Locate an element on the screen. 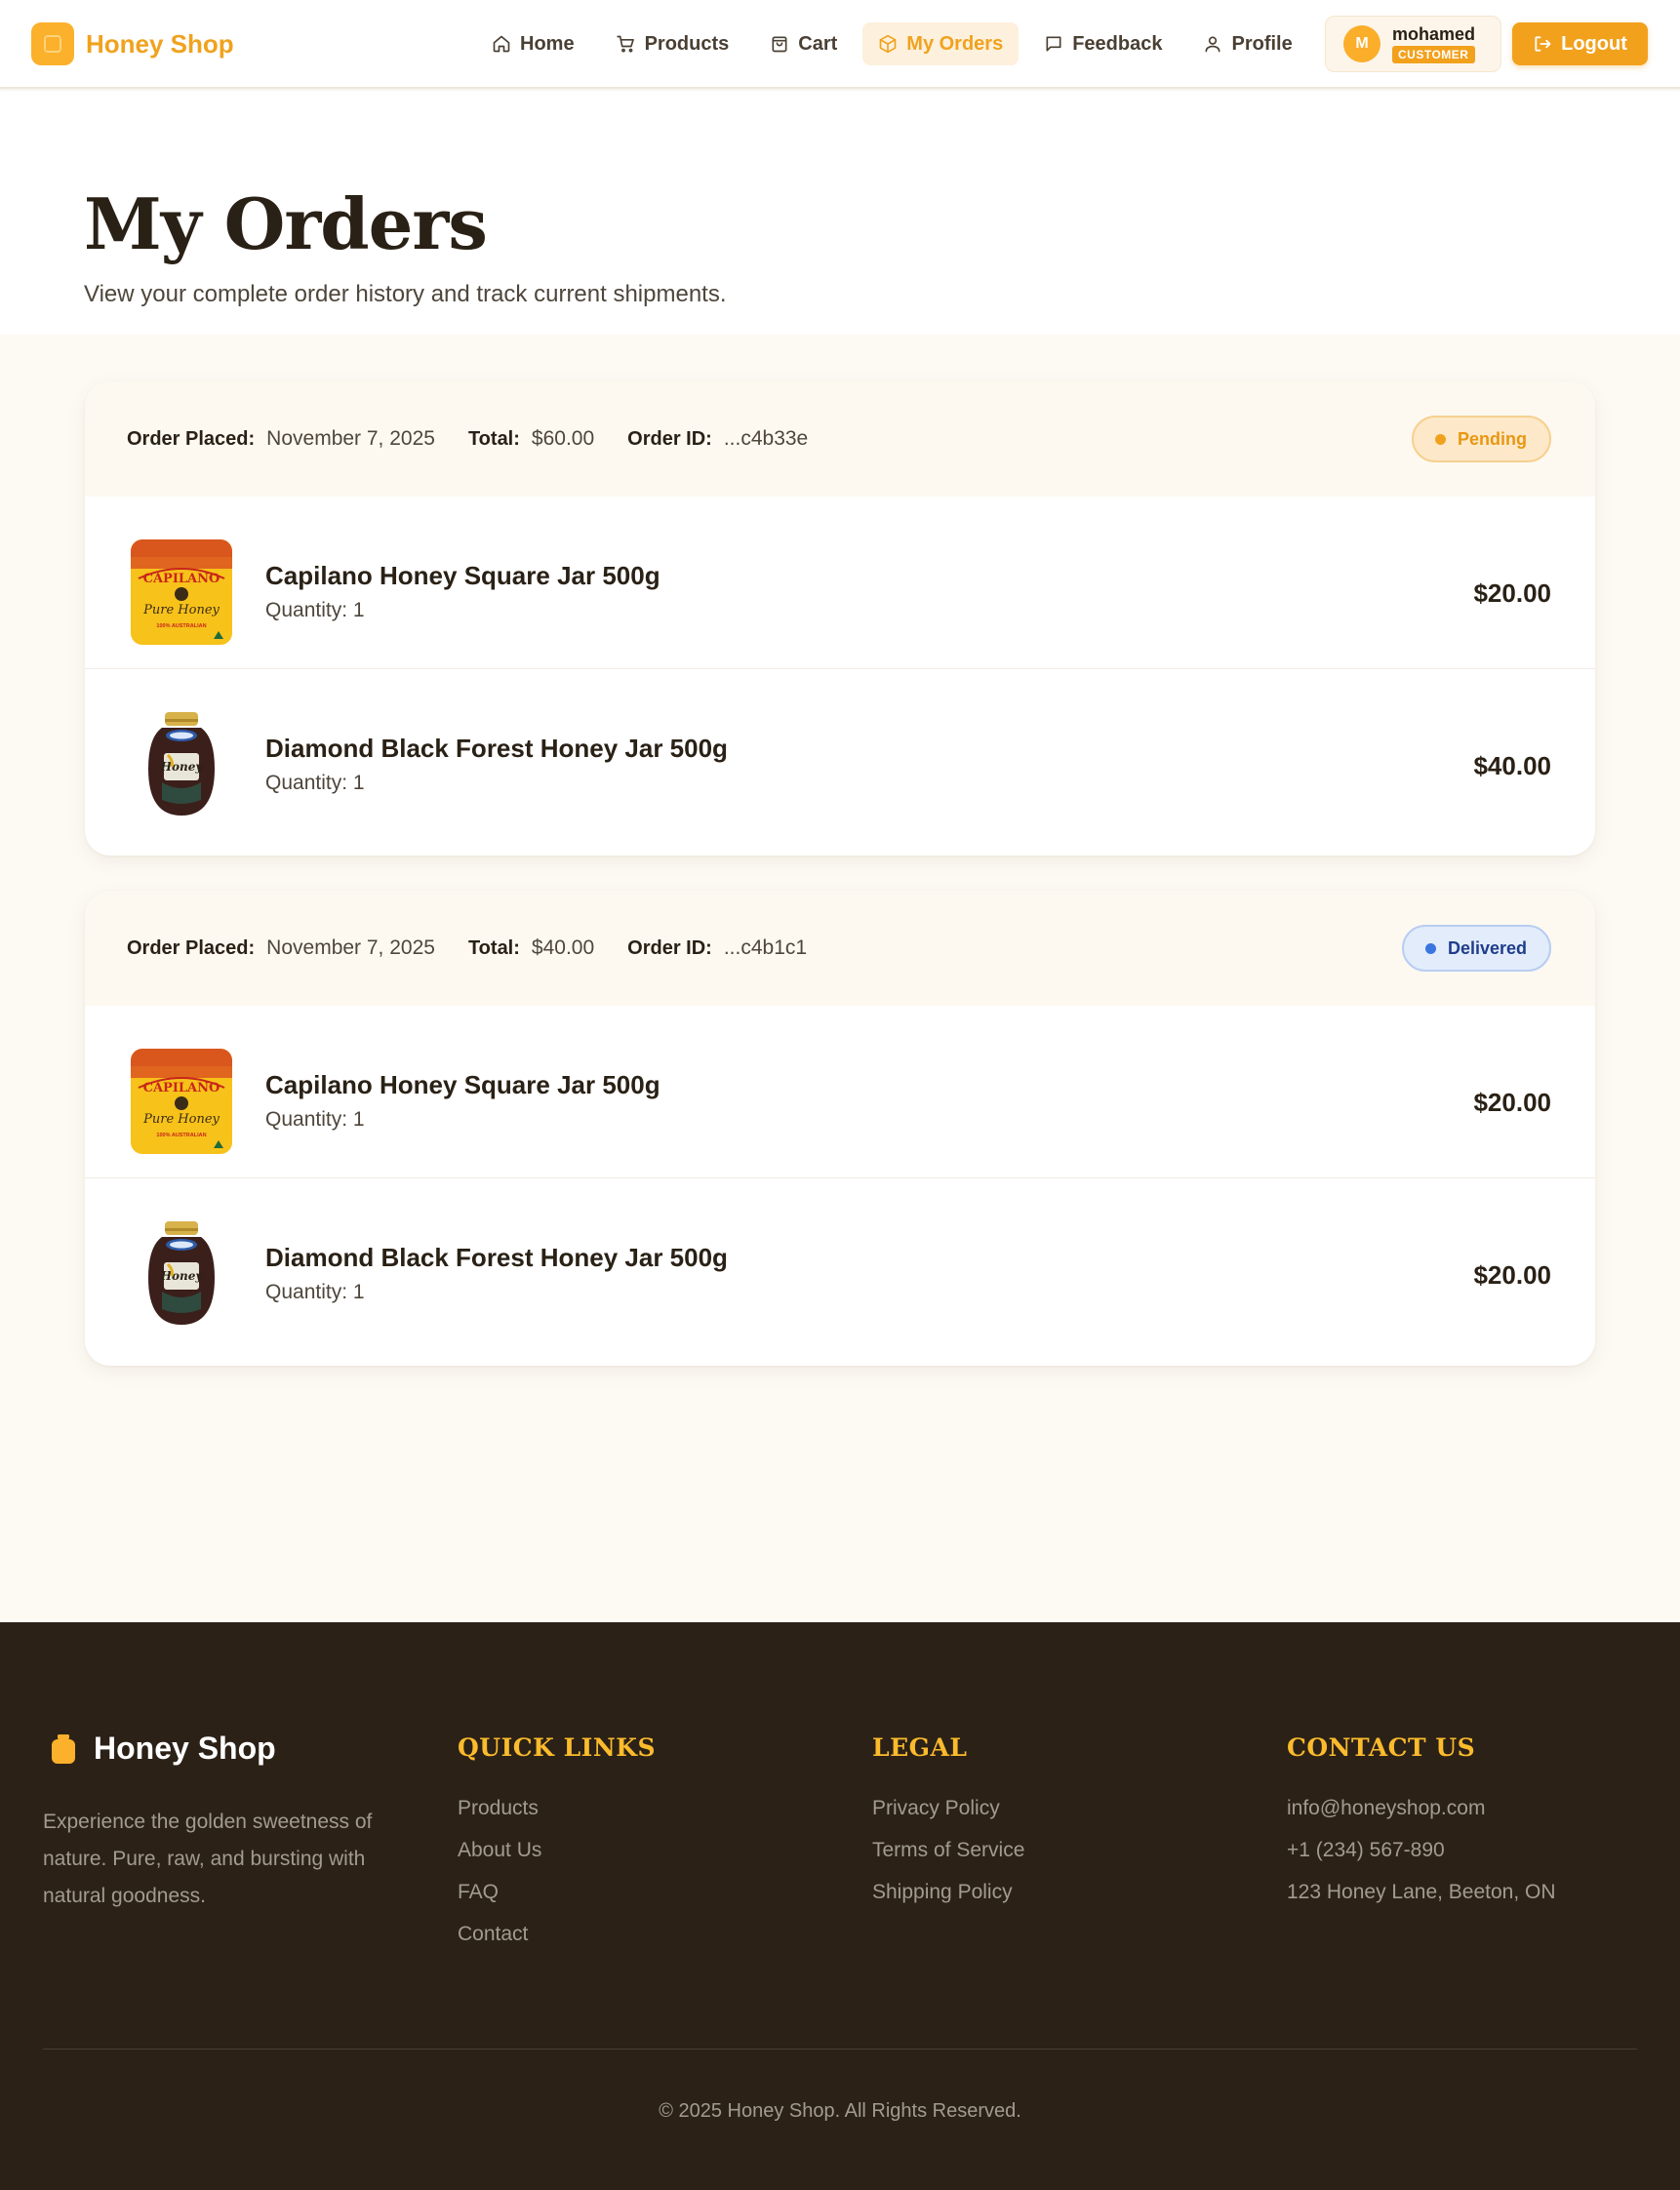 The height and width of the screenshot is (2190, 1680). footer-divider is located at coordinates (840, 2049).